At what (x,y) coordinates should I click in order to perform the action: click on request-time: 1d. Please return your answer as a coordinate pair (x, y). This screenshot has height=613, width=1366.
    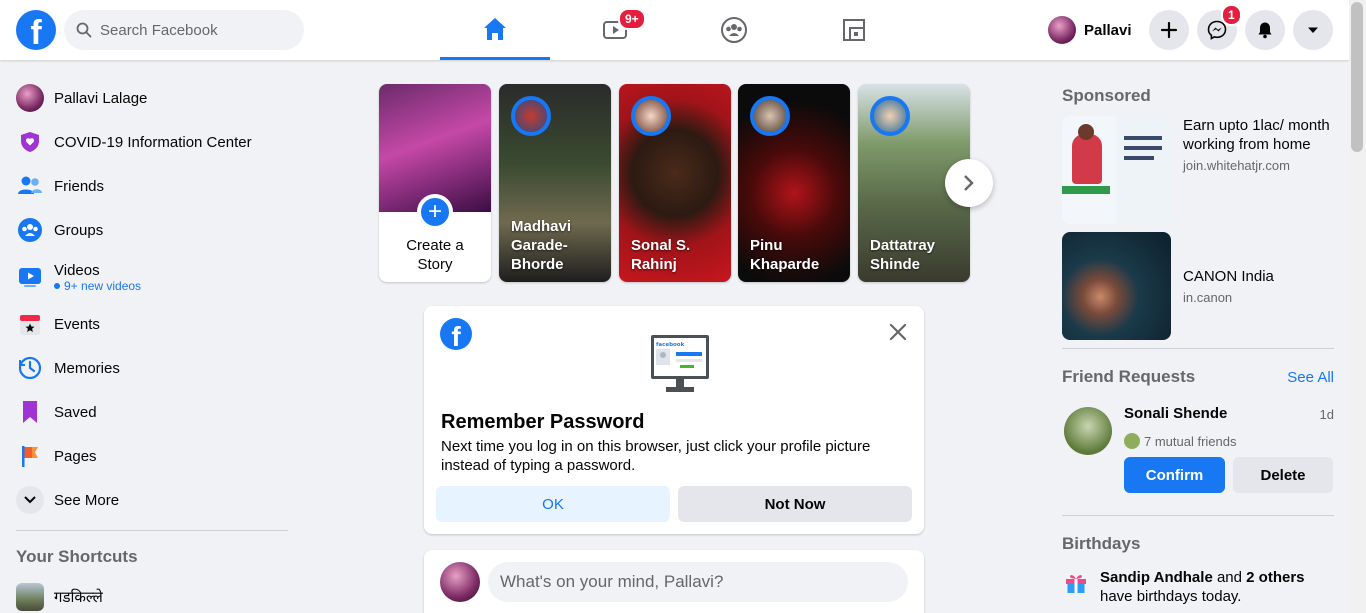
    Looking at the image, I should click on (1326, 414).